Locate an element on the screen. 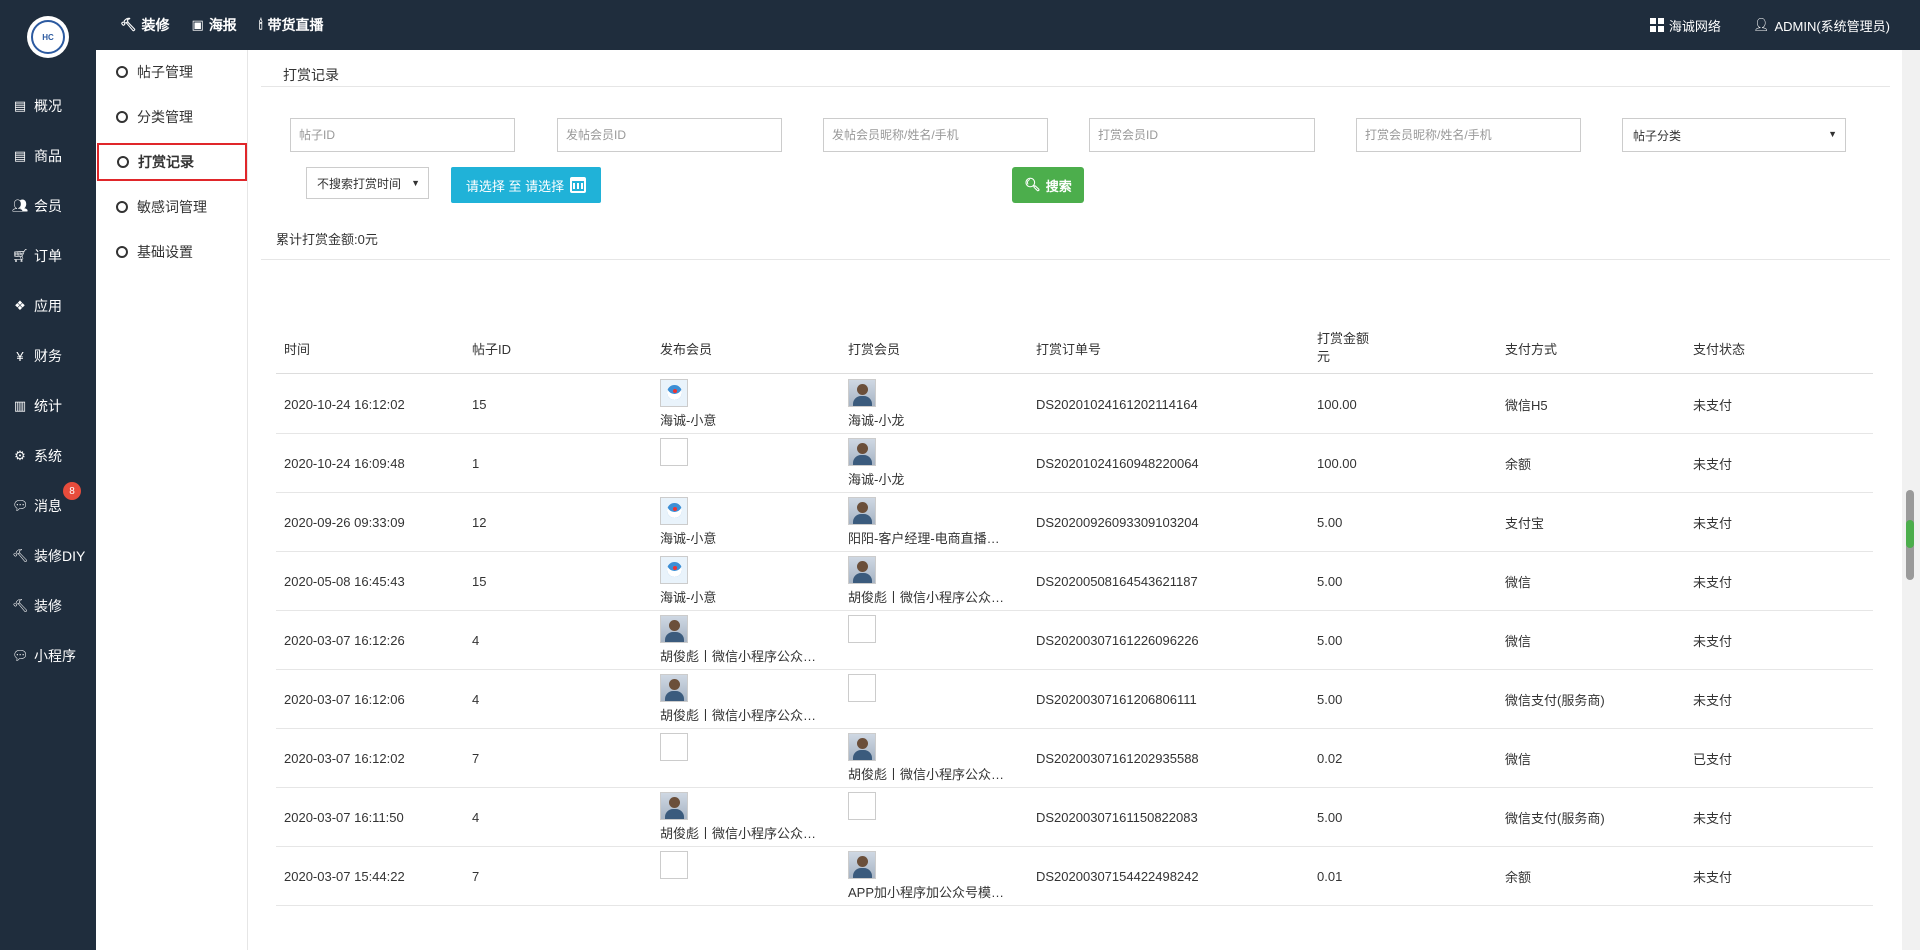 Image resolution: width=1920 pixels, height=950 pixels. top-nav-decorate: 🔨︎ 装修 is located at coordinates (145, 25).